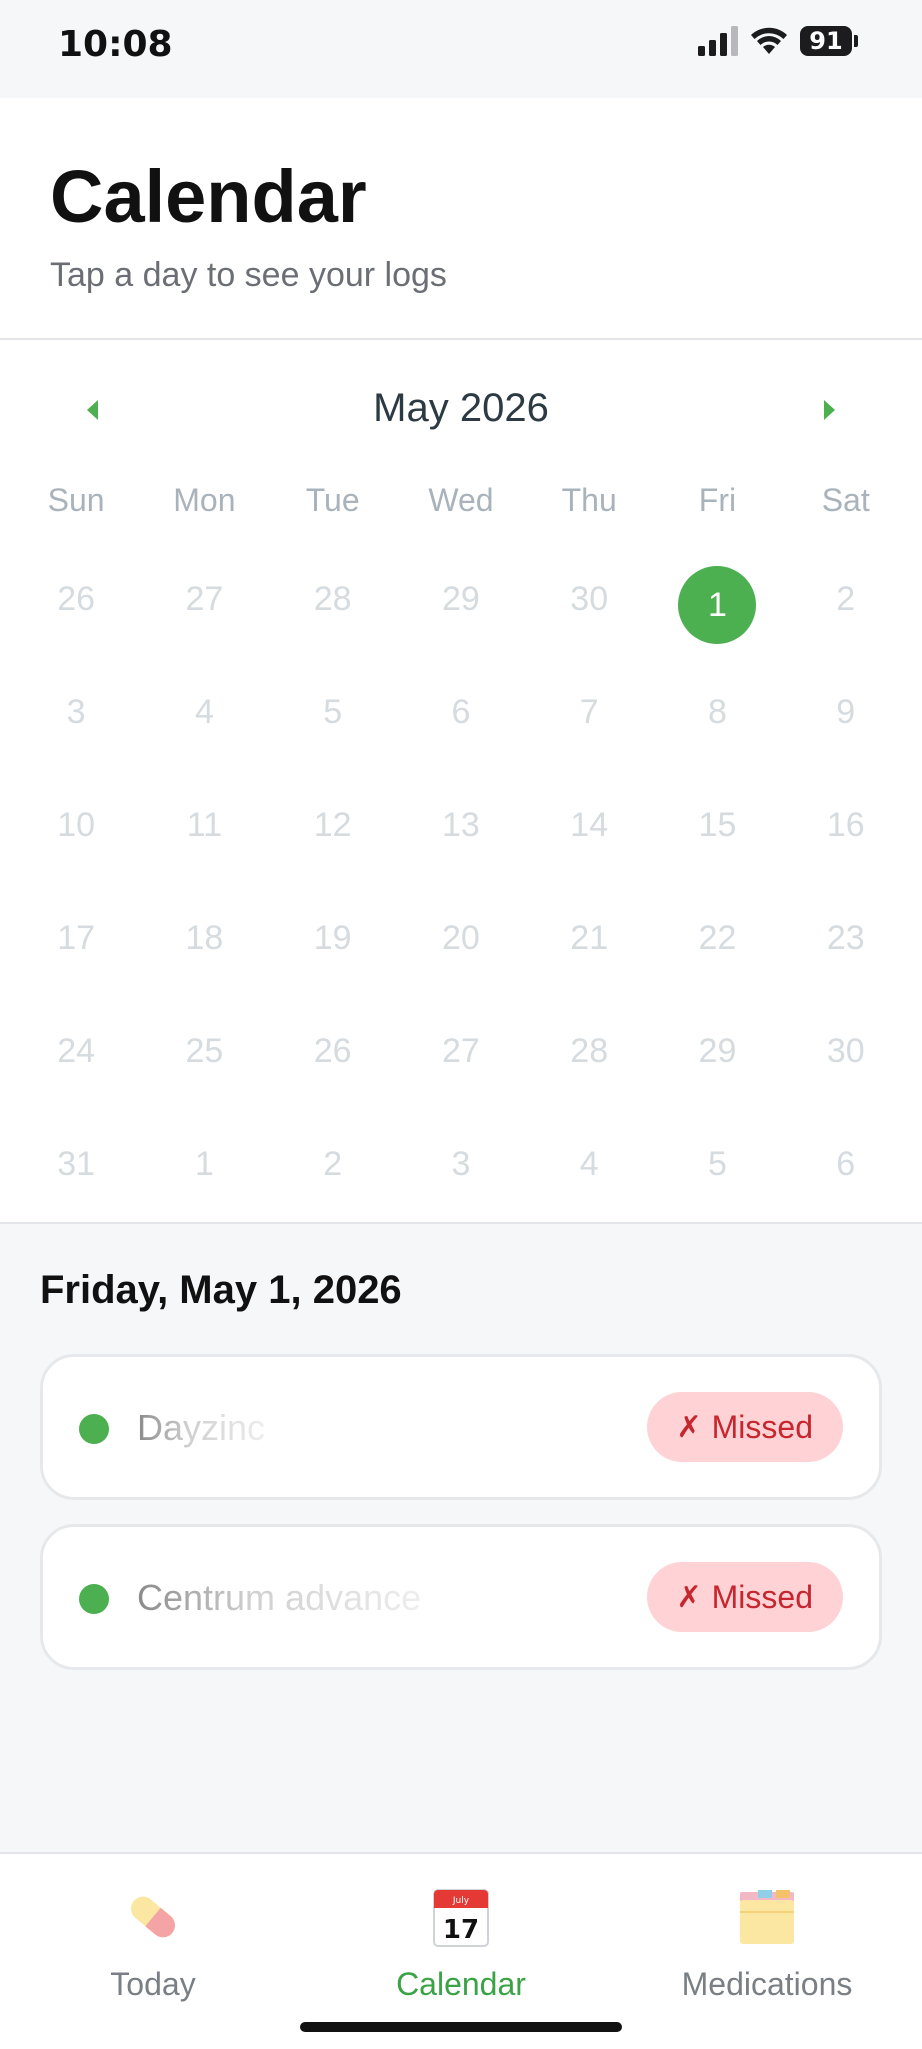 This screenshot has width=922, height=2049. I want to click on medication-log-card: Centrum advance ✗ Missed, so click(461, 1597).